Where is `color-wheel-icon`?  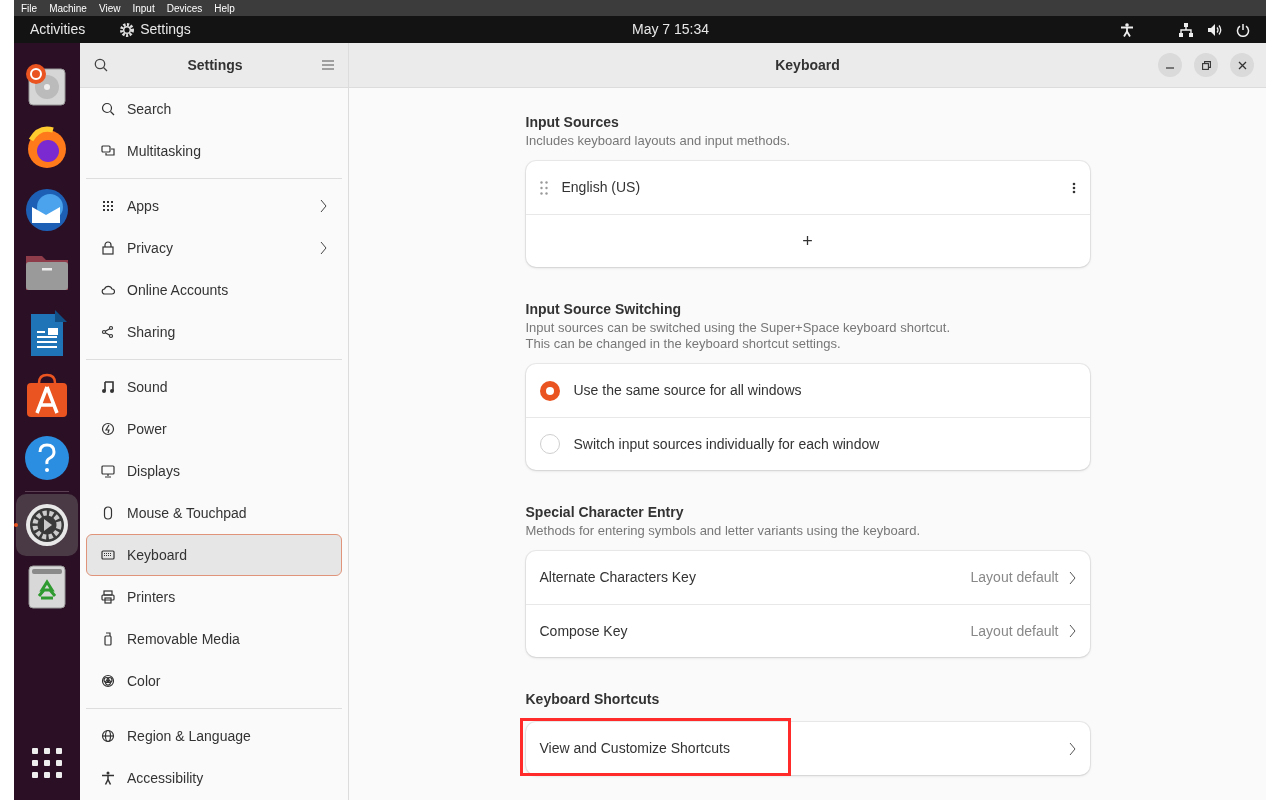
color-wheel-icon is located at coordinates (108, 681).